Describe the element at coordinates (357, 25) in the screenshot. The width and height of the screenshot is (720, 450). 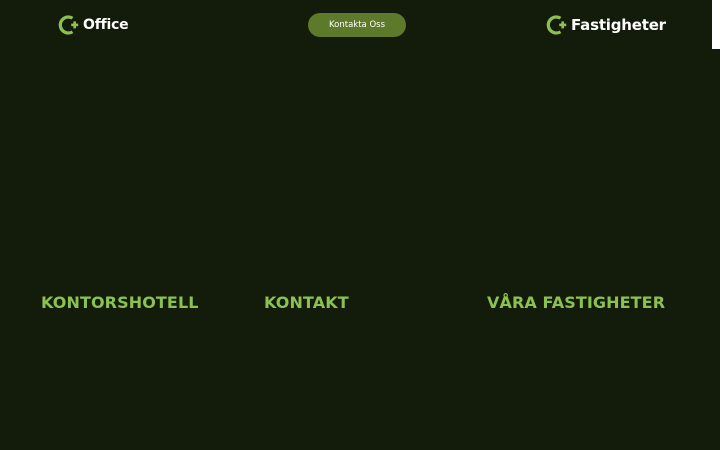
I see `contact-us-button: Kontakta Oss` at that location.